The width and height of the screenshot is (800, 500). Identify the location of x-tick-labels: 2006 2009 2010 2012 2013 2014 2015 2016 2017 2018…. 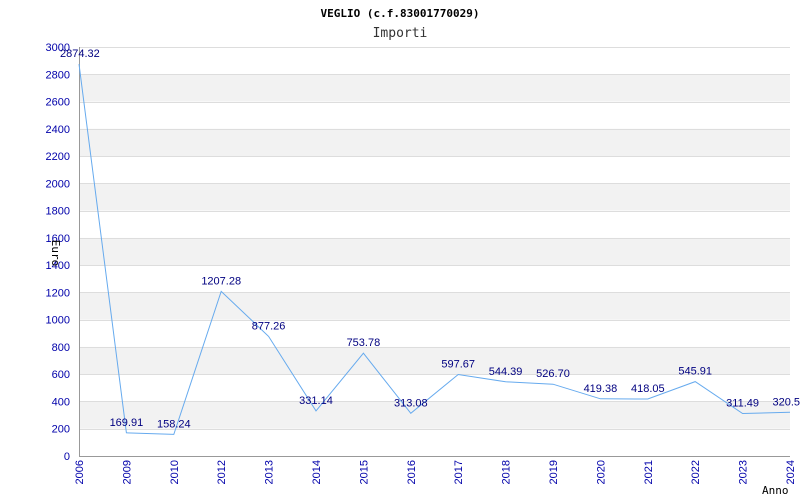
(435, 472).